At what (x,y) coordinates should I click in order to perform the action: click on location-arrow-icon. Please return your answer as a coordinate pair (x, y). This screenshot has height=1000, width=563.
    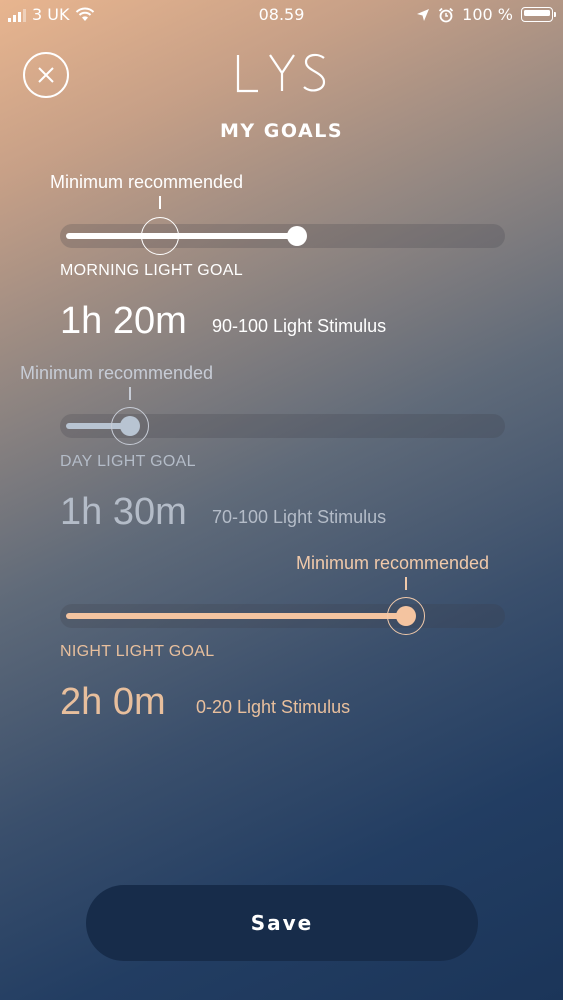
    Looking at the image, I should click on (423, 14).